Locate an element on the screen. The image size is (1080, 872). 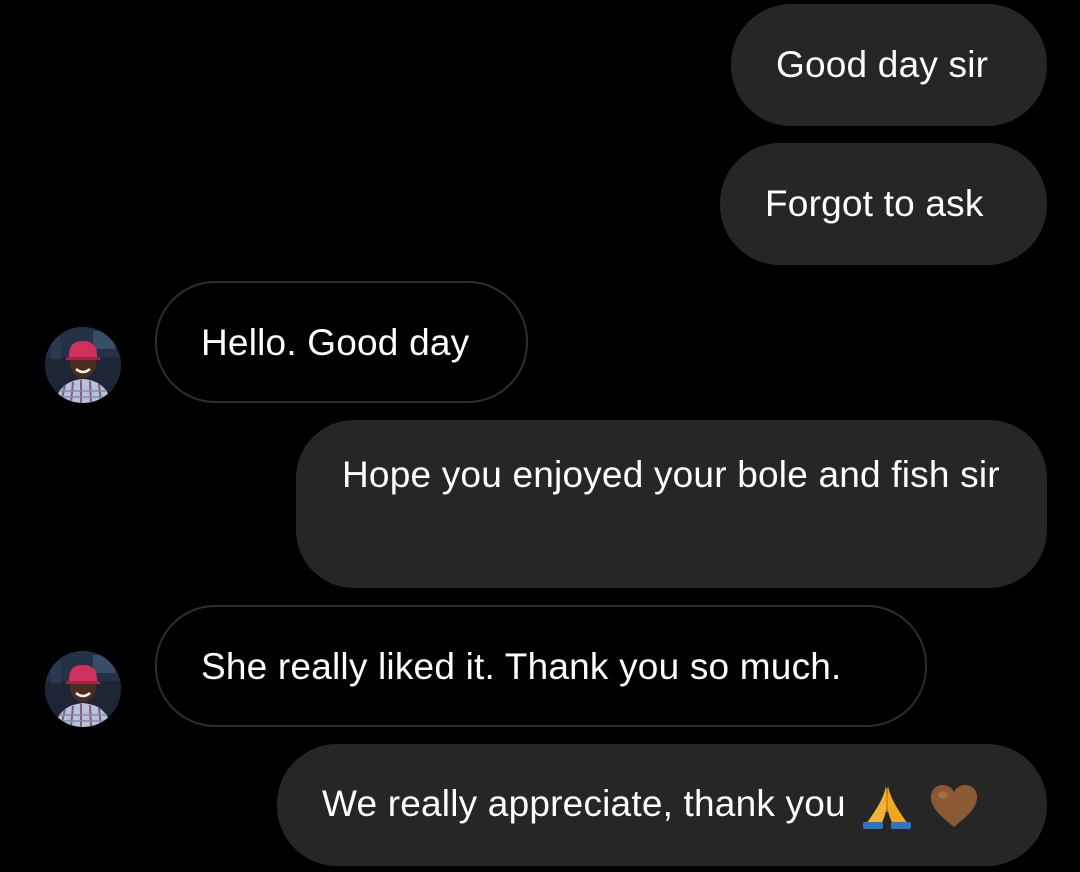
sent-message-bubble: We really appreciate, thank you is located at coordinates (662, 805).